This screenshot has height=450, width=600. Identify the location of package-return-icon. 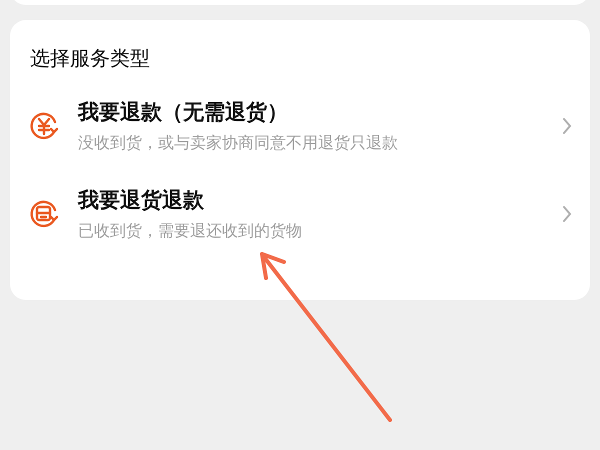
(44, 214).